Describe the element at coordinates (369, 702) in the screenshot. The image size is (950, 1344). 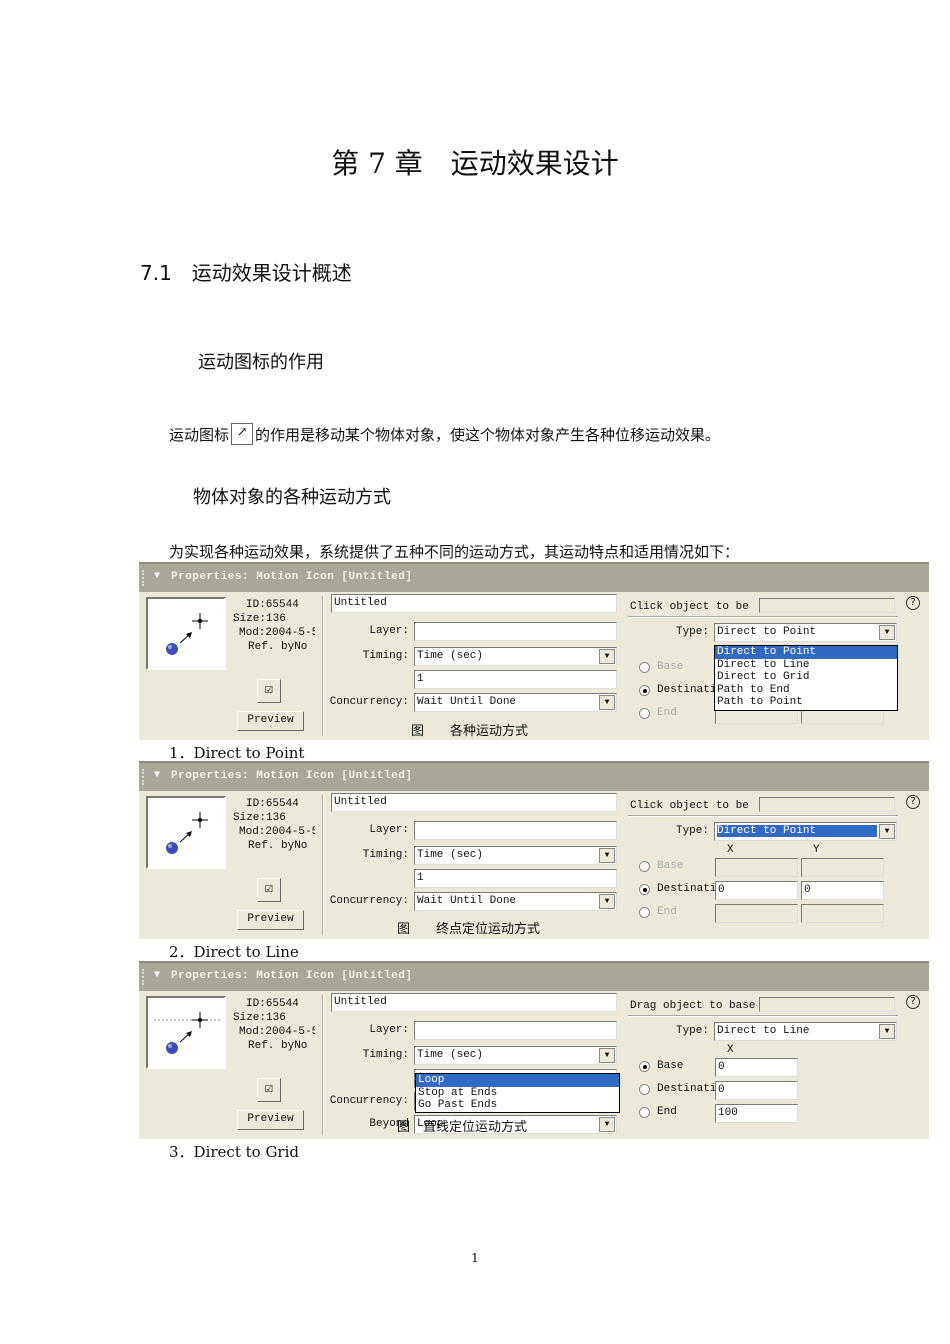
I see `concurrency-label: Concurrency:` at that location.